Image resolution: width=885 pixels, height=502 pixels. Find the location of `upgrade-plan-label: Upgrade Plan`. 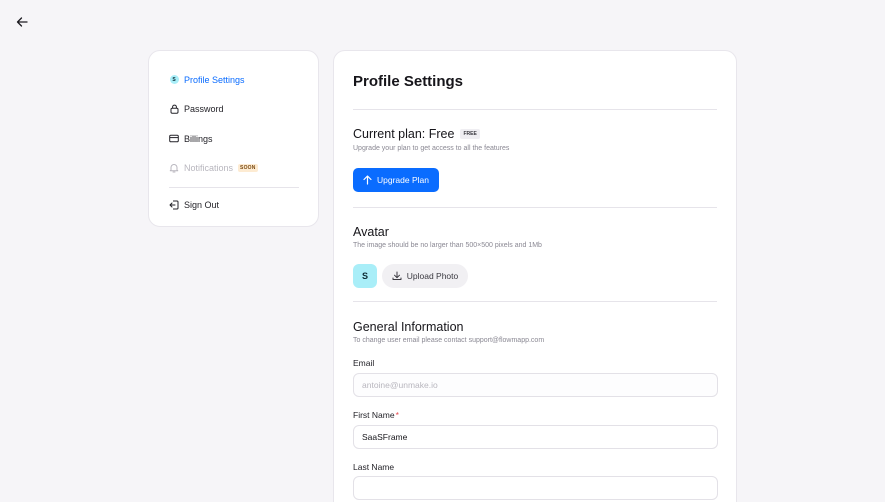

upgrade-plan-label: Upgrade Plan is located at coordinates (403, 180).